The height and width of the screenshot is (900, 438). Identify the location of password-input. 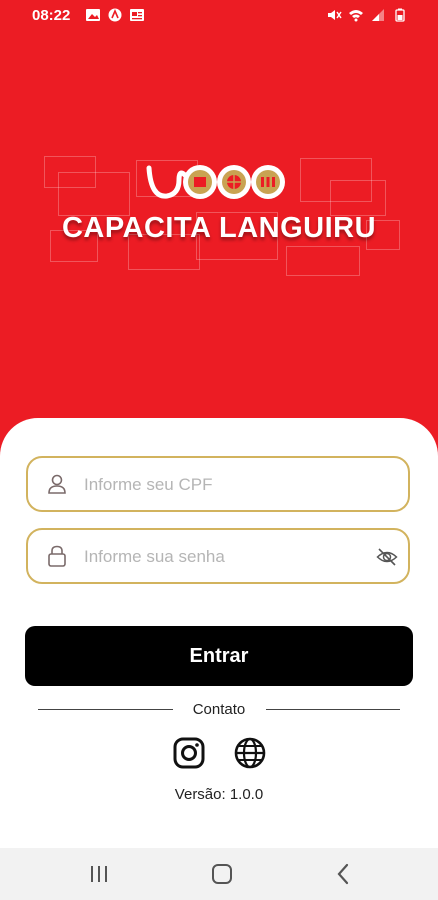
(219, 557).